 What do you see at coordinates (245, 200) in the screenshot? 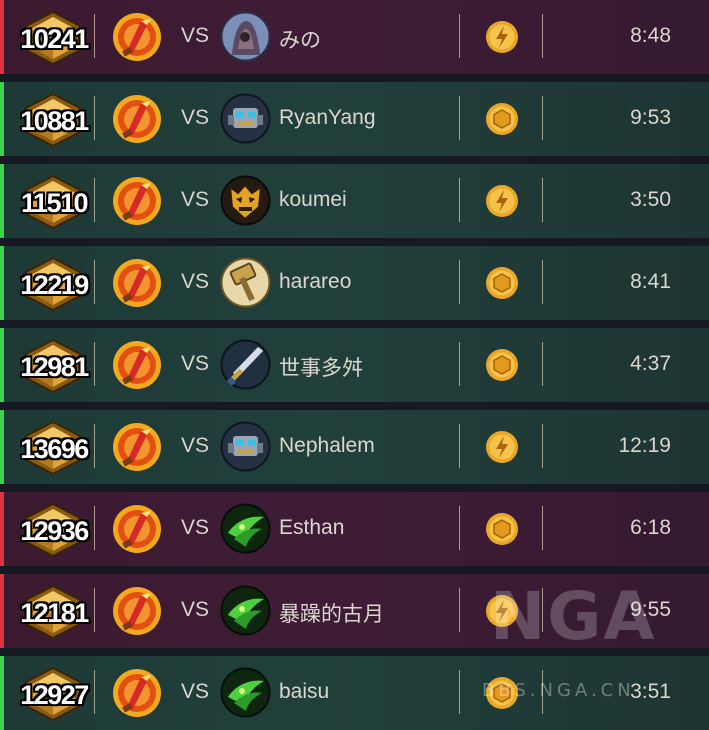
I see `demon-mask-icon` at bounding box center [245, 200].